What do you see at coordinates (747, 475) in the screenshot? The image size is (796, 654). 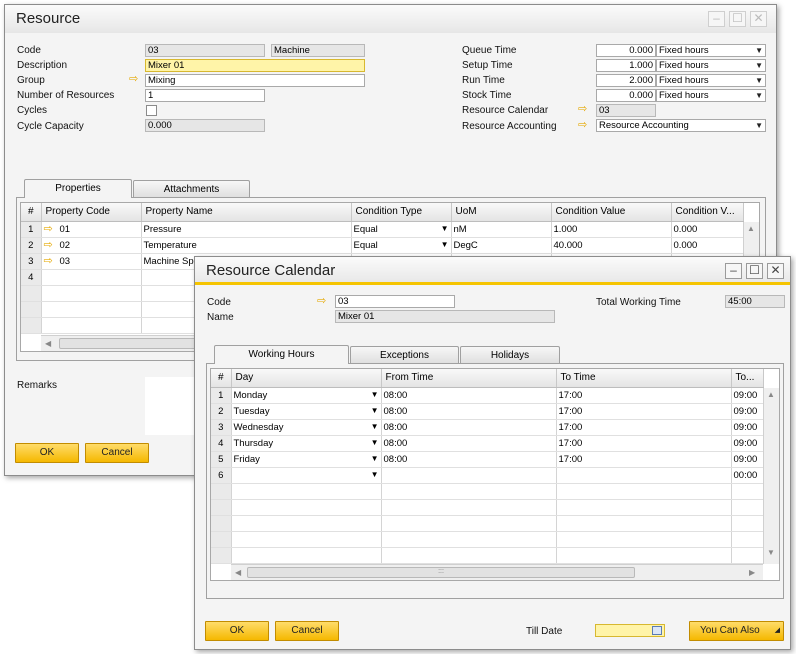 I see `to-time-2-cell: 00:00` at bounding box center [747, 475].